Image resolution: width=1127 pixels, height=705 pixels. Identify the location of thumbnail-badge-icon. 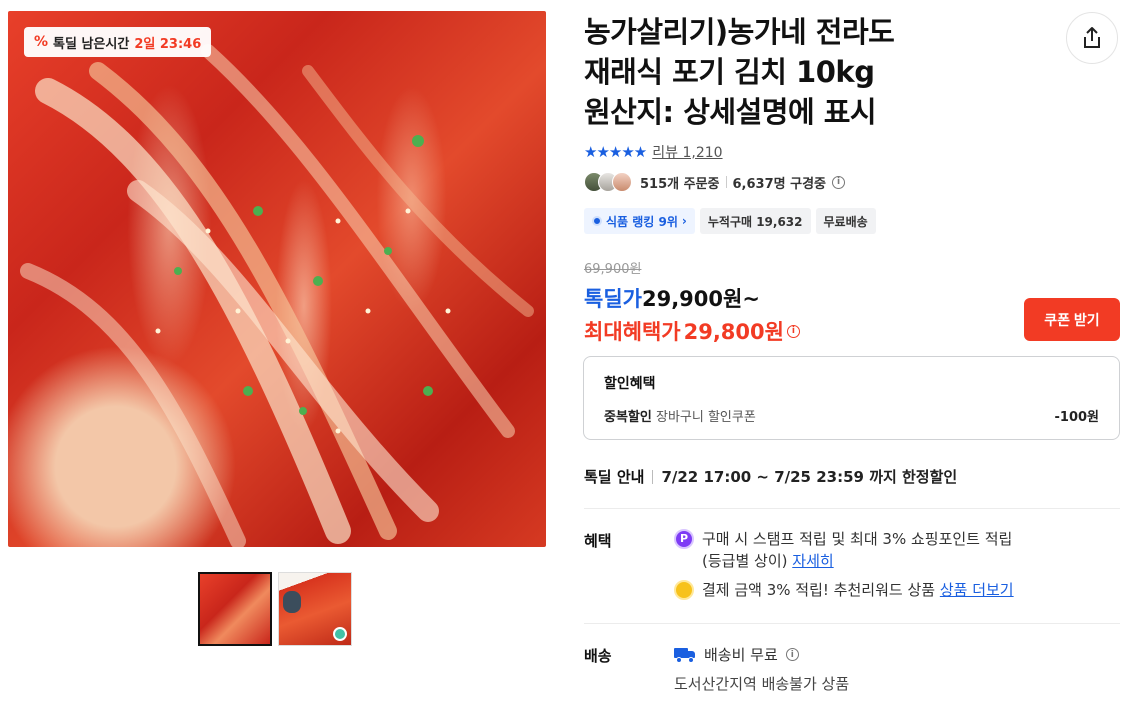
(340, 634).